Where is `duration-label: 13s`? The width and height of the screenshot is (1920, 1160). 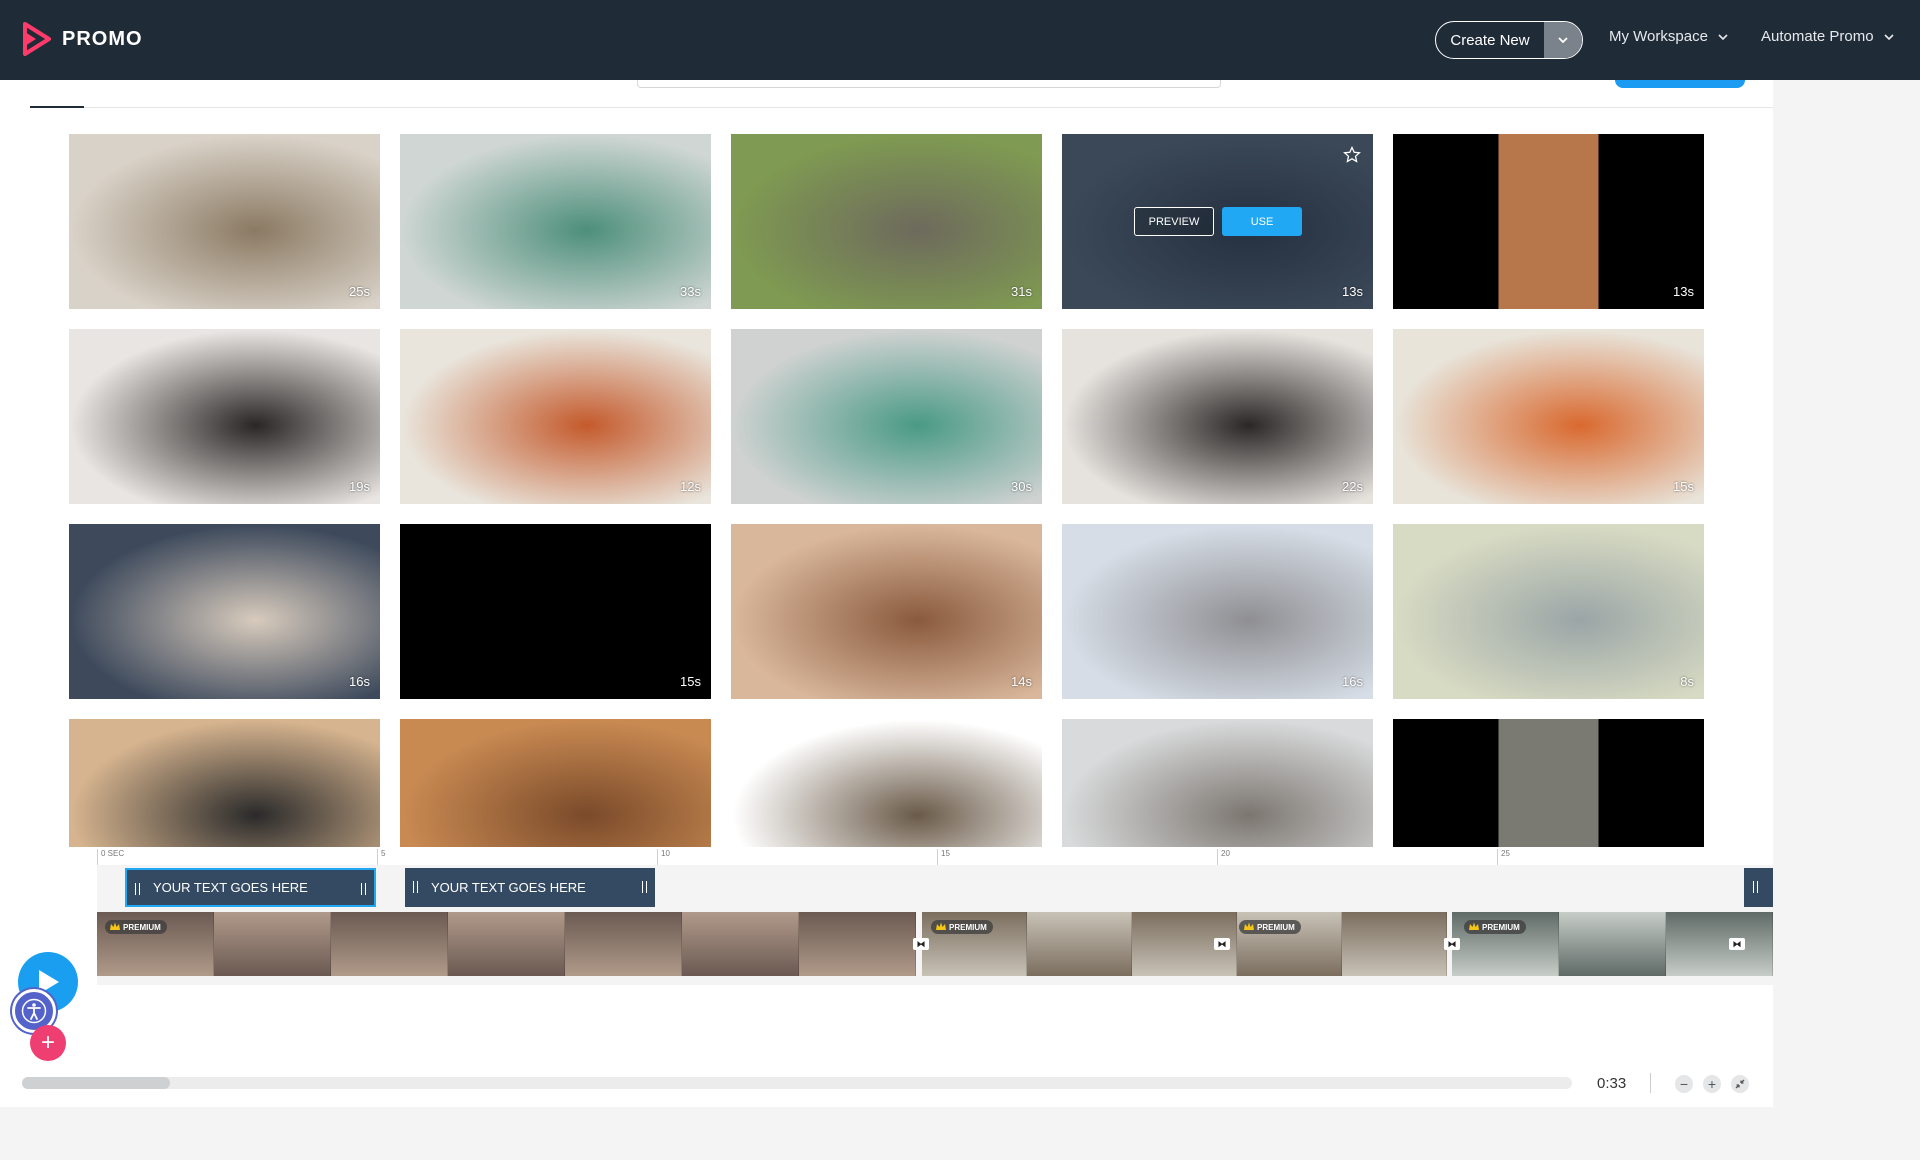 duration-label: 13s is located at coordinates (1683, 291).